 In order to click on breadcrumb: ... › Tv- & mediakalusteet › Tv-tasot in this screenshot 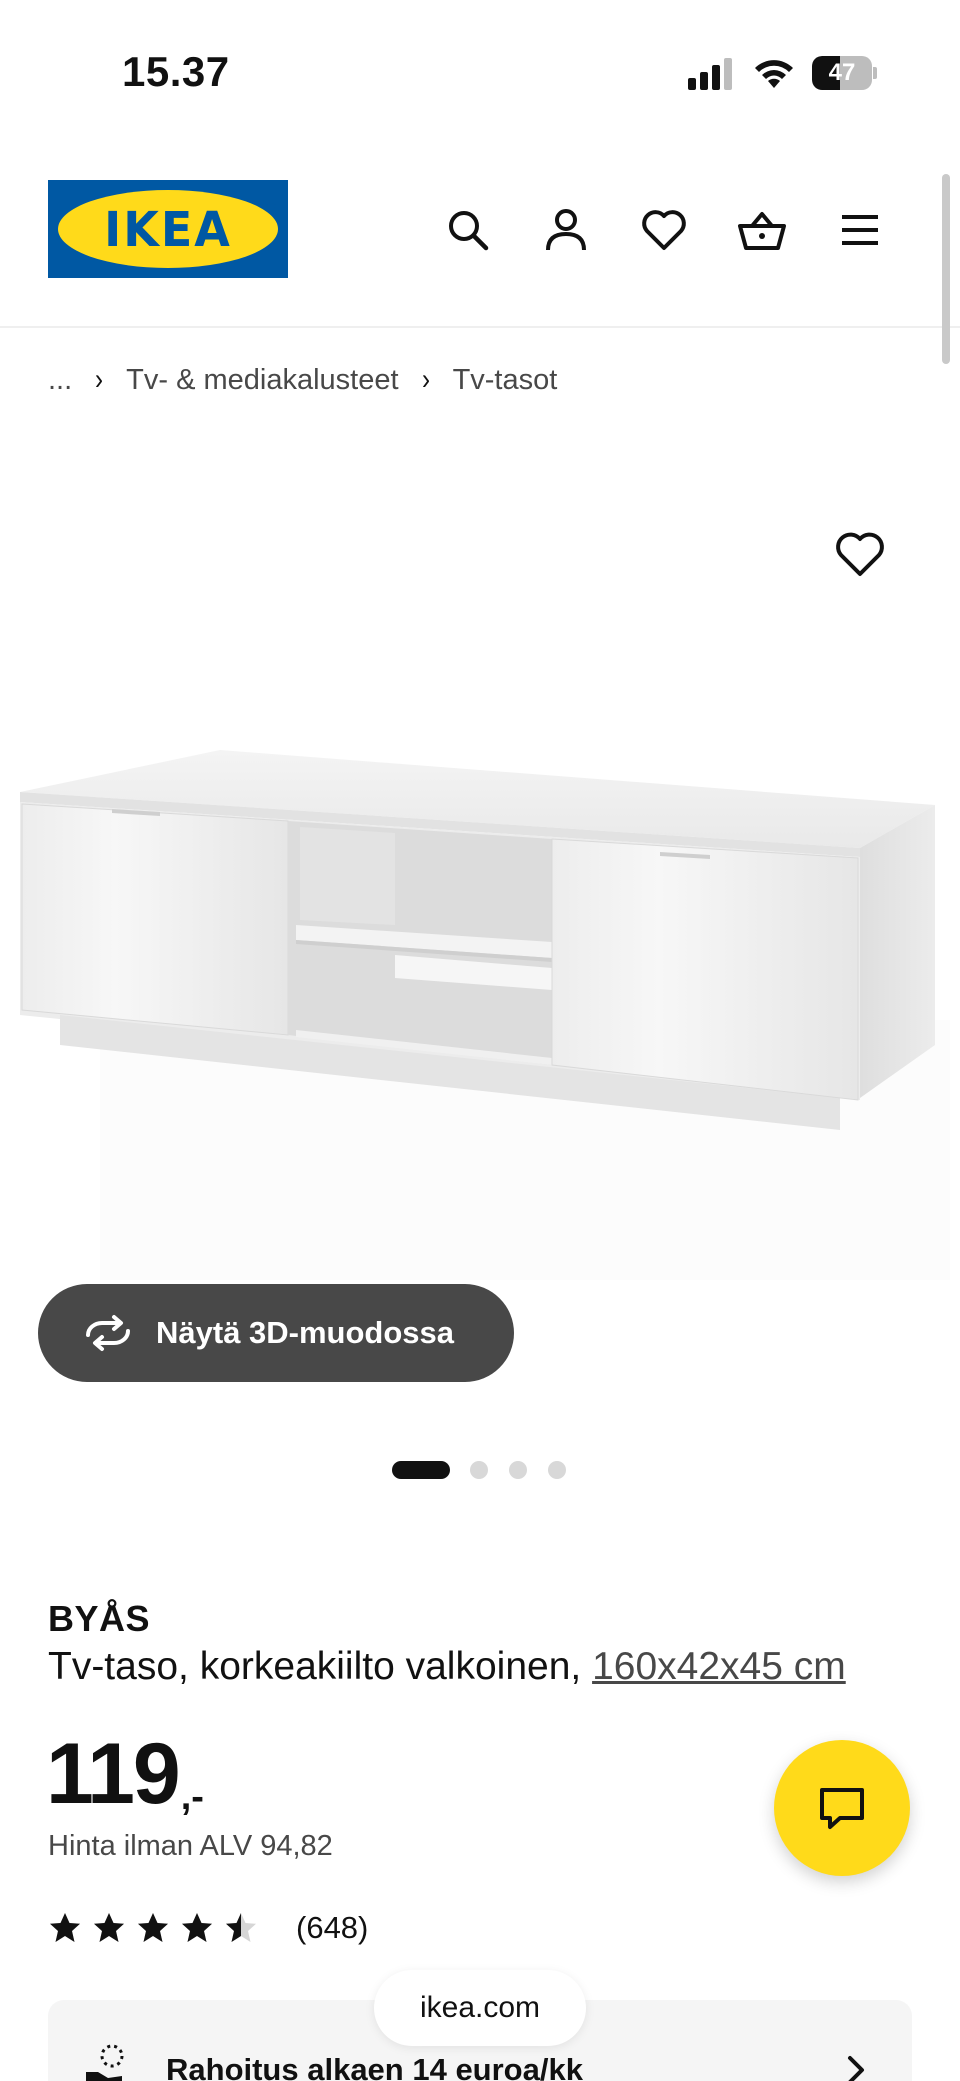, I will do `click(302, 380)`.